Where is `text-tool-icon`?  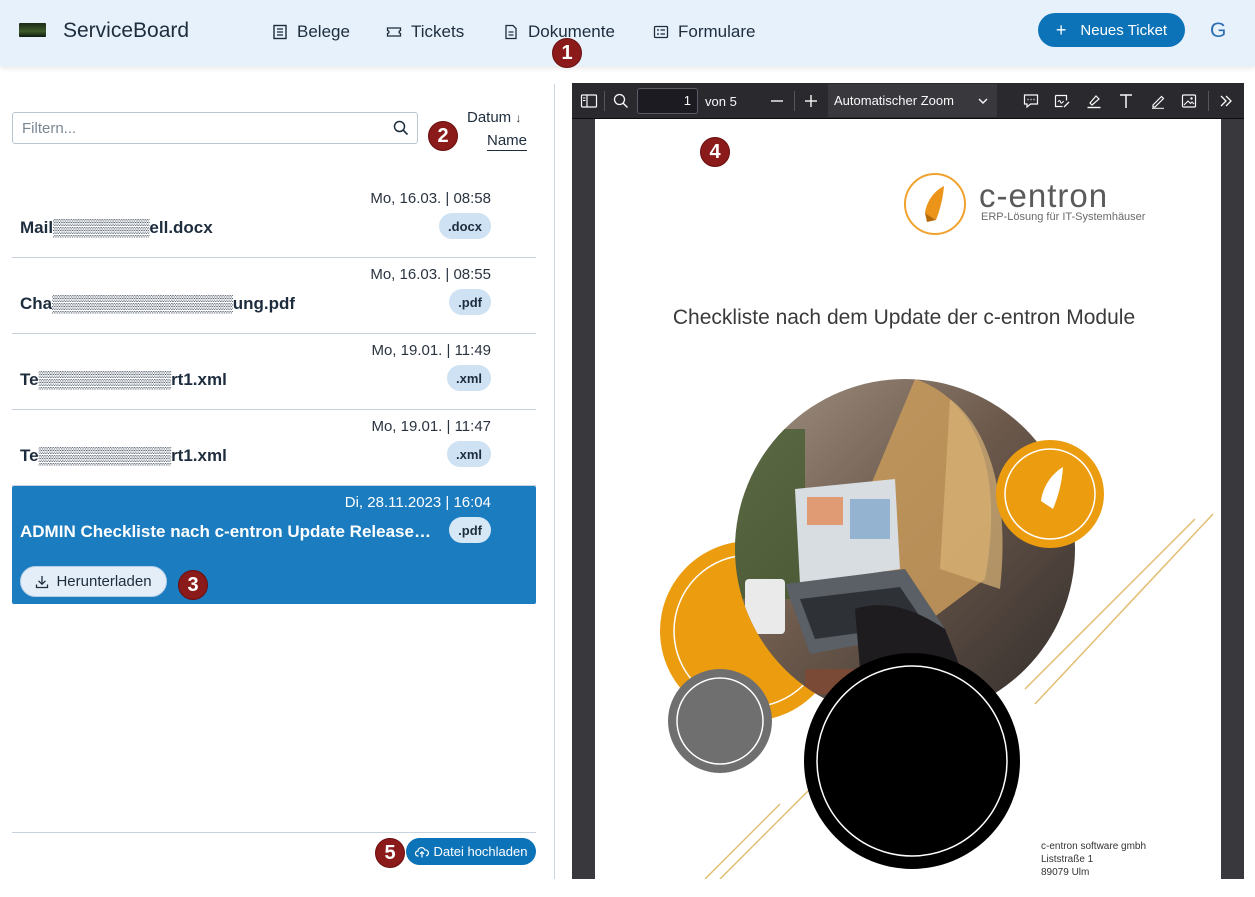
text-tool-icon is located at coordinates (1126, 101).